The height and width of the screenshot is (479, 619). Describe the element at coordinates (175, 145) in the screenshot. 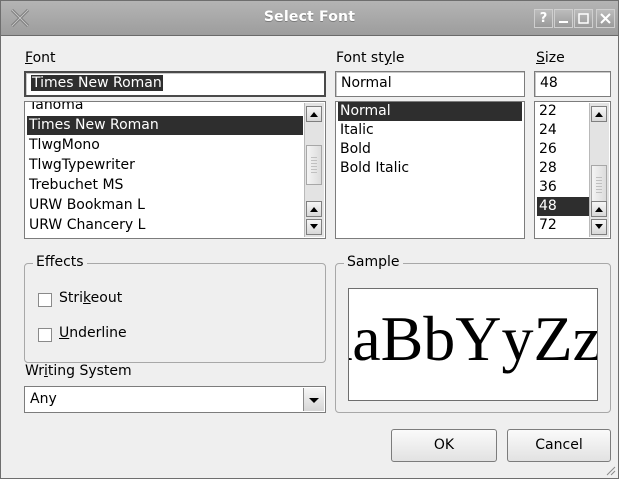

I see `list-item: TlwgMono` at that location.